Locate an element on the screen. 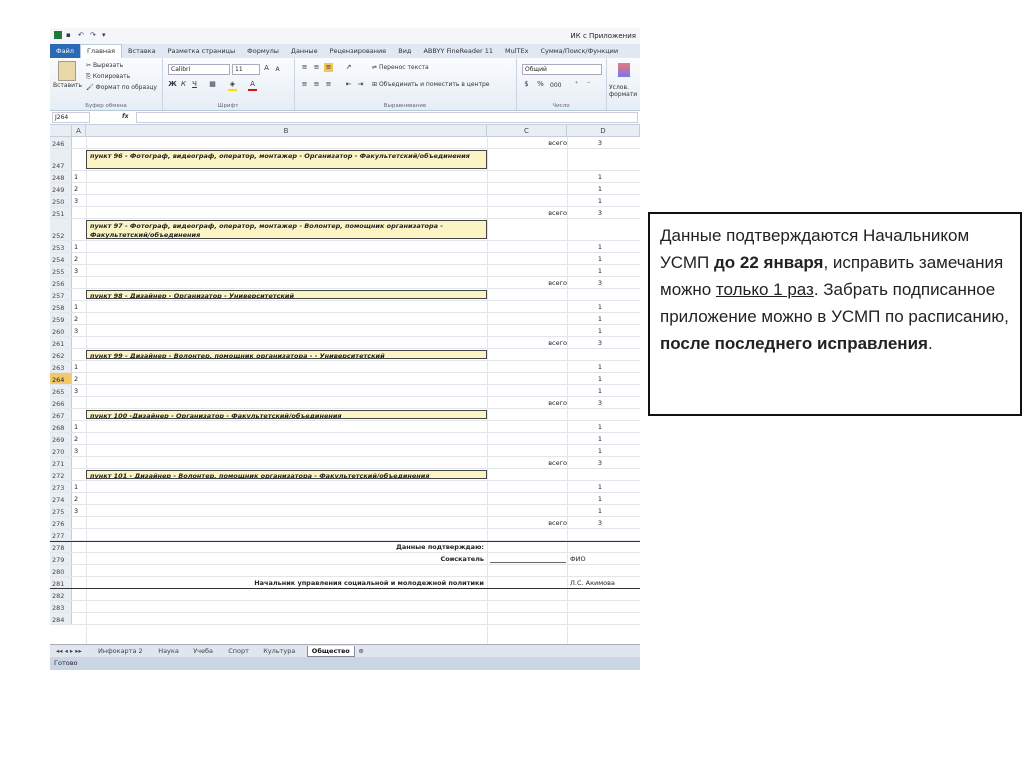  number-format-select: Общий is located at coordinates (562, 69).